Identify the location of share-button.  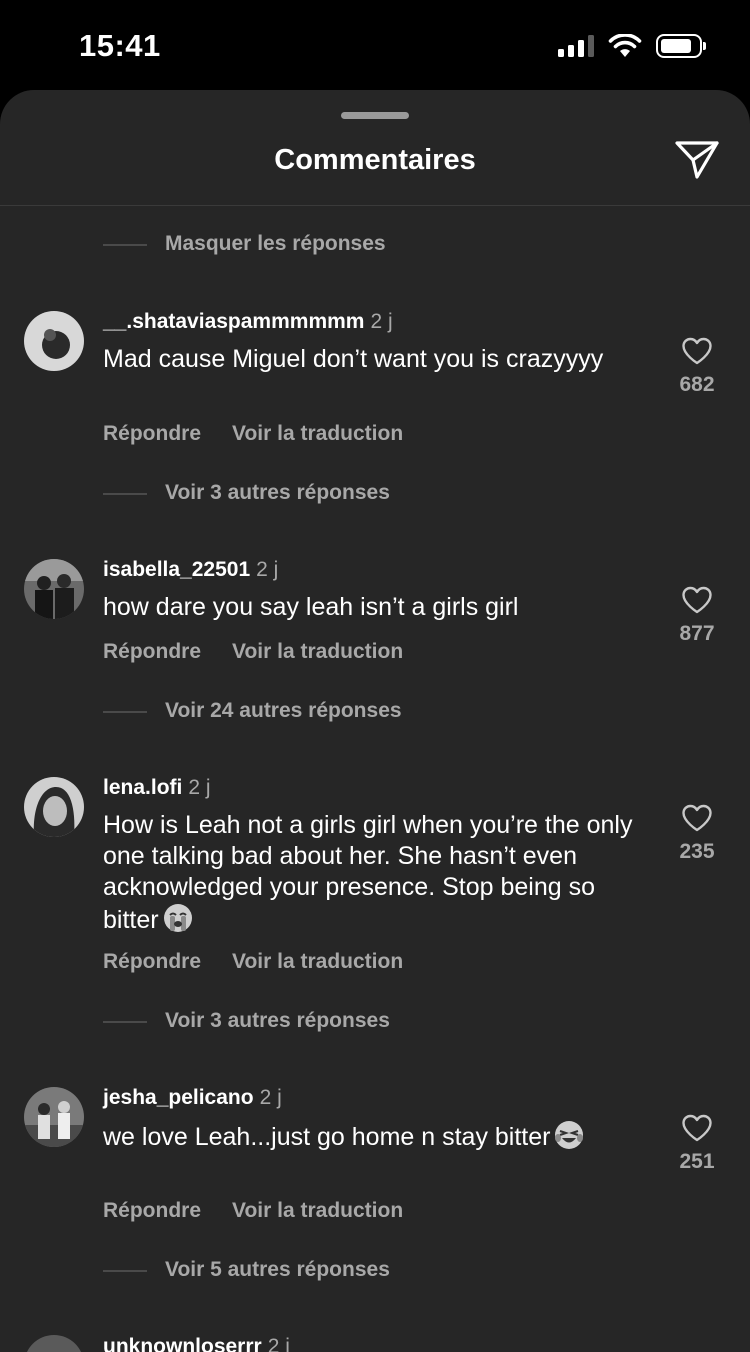
(697, 159).